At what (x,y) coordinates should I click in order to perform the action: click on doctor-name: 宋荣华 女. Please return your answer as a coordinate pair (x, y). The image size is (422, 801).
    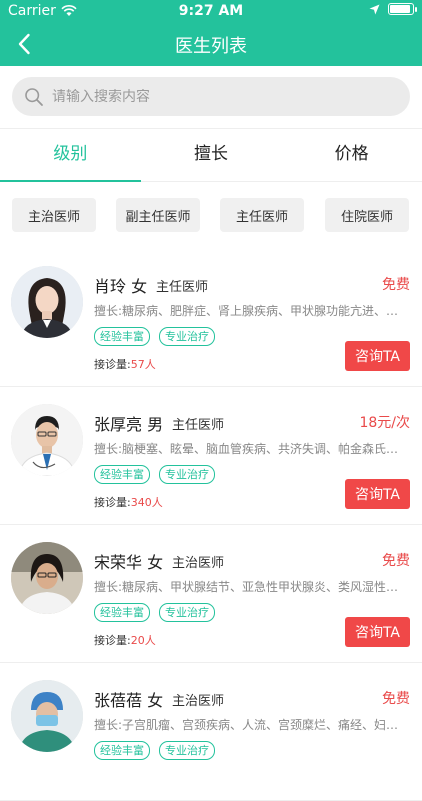
    Looking at the image, I should click on (129, 562).